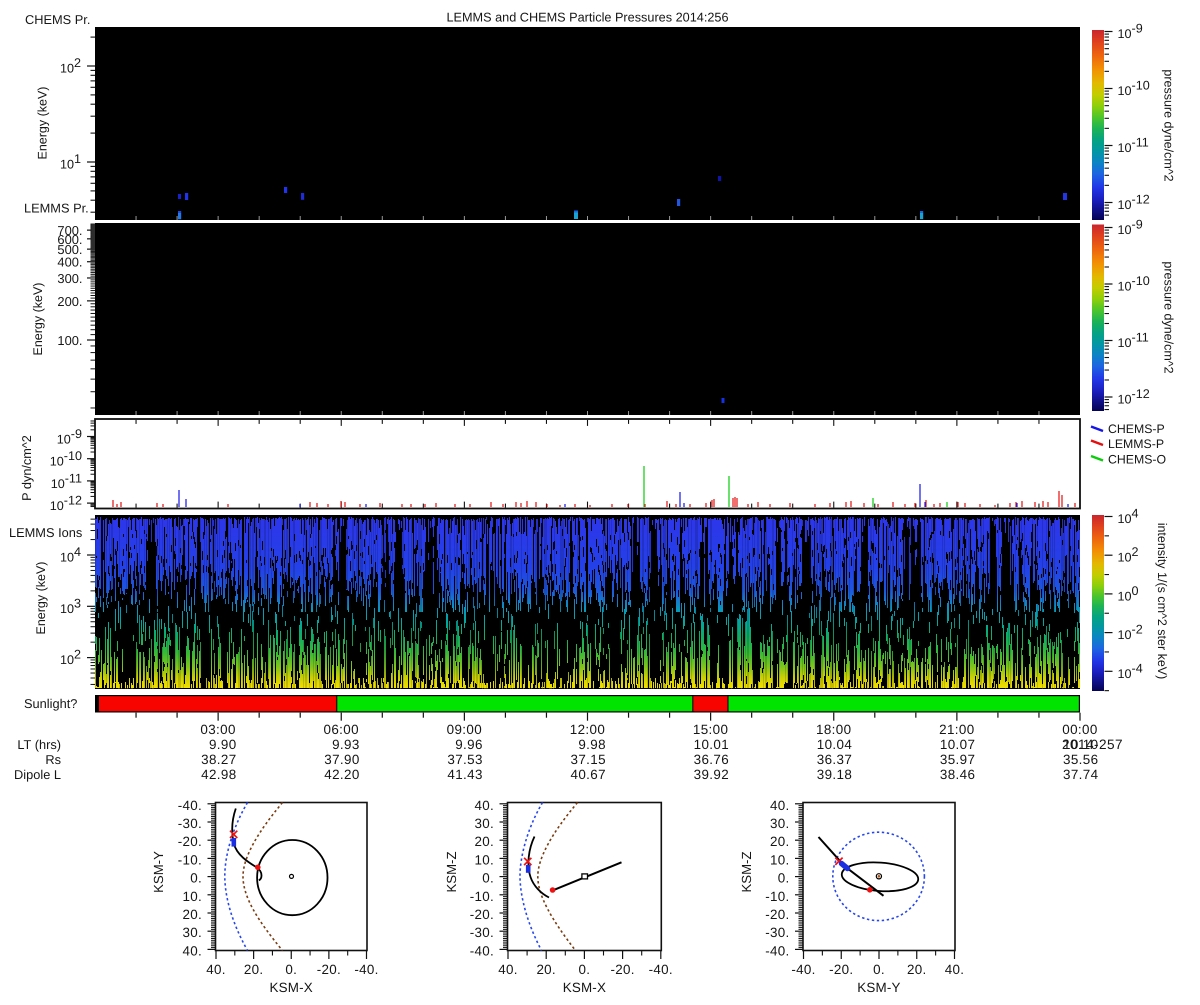 The image size is (1200, 1005). Describe the element at coordinates (1080, 729) in the screenshot. I see `svg-text: 00:00` at that location.